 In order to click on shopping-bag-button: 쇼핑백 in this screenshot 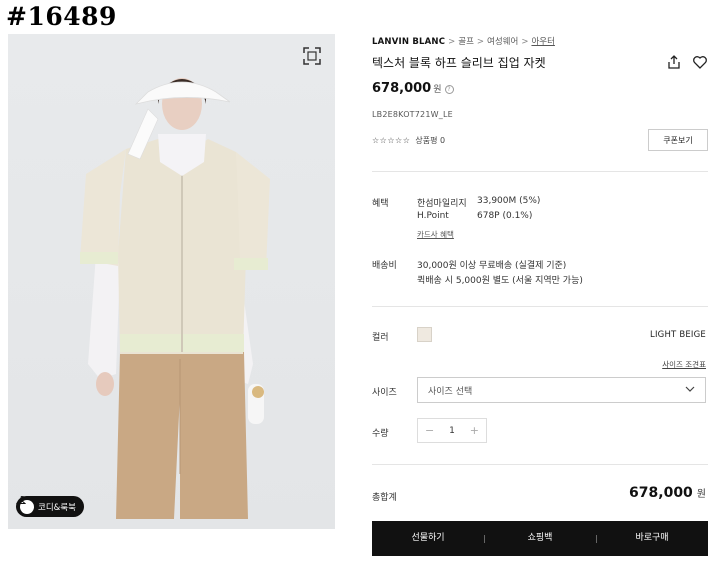, I will do `click(540, 538)`.